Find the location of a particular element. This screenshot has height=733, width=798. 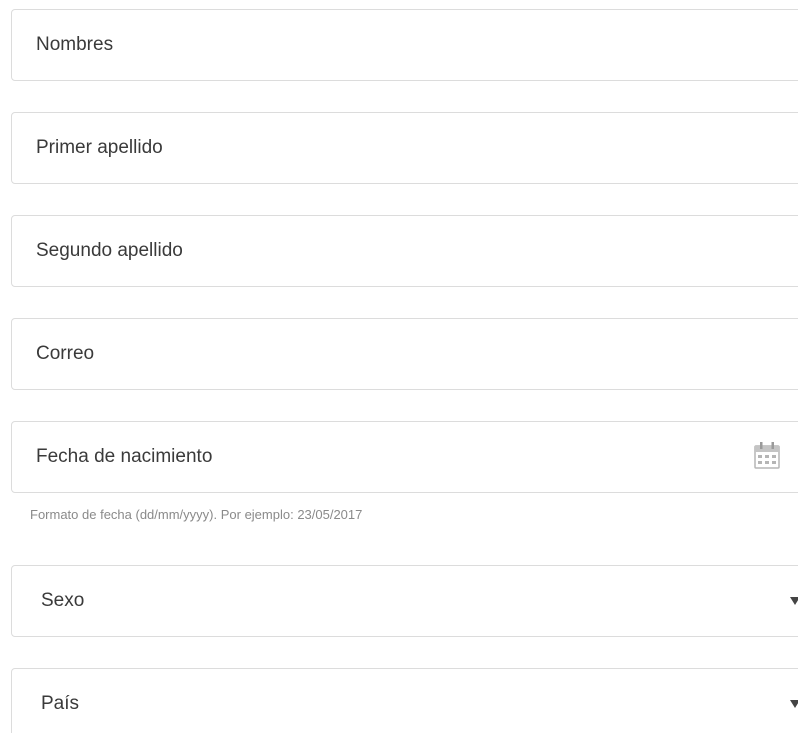

correo-placeholder: Correo is located at coordinates (65, 353).